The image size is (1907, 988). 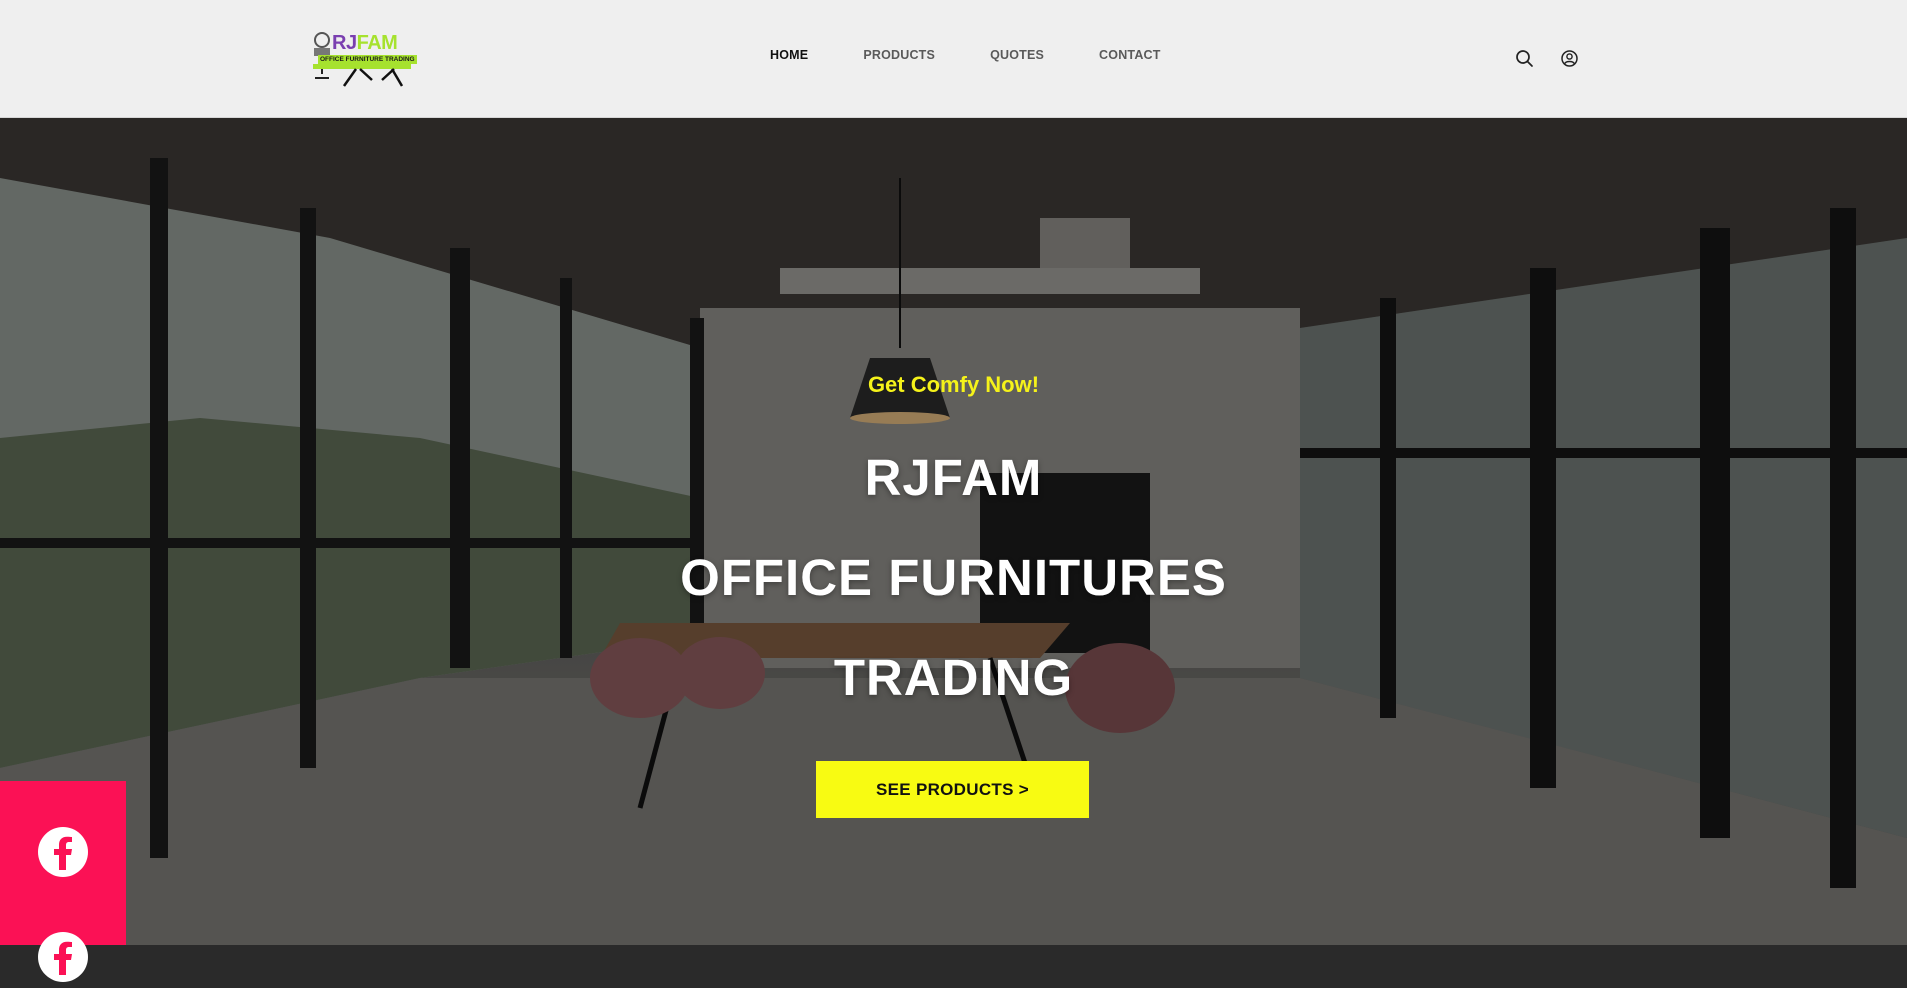 I want to click on search-icon, so click(x=1524, y=58).